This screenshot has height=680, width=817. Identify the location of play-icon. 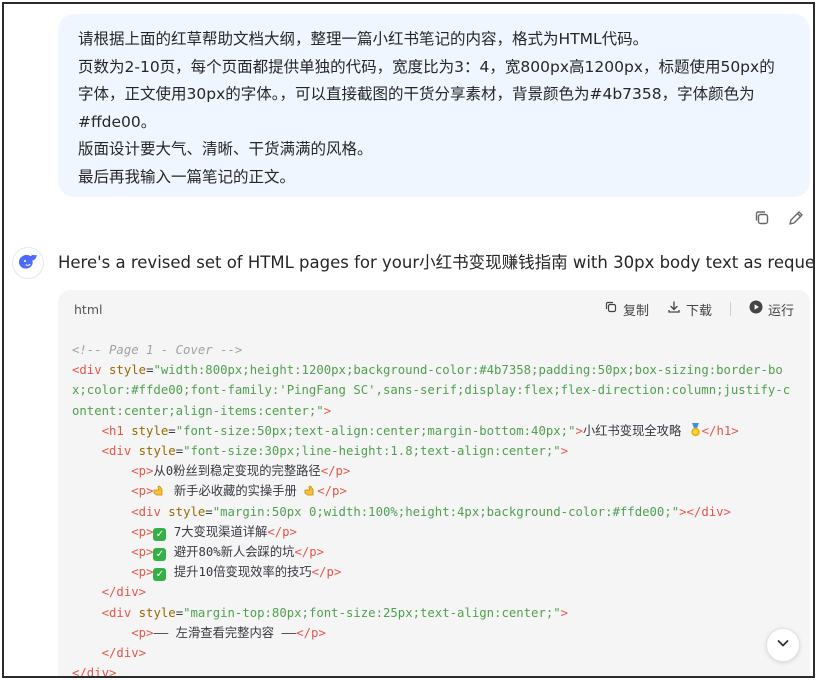
(756, 309).